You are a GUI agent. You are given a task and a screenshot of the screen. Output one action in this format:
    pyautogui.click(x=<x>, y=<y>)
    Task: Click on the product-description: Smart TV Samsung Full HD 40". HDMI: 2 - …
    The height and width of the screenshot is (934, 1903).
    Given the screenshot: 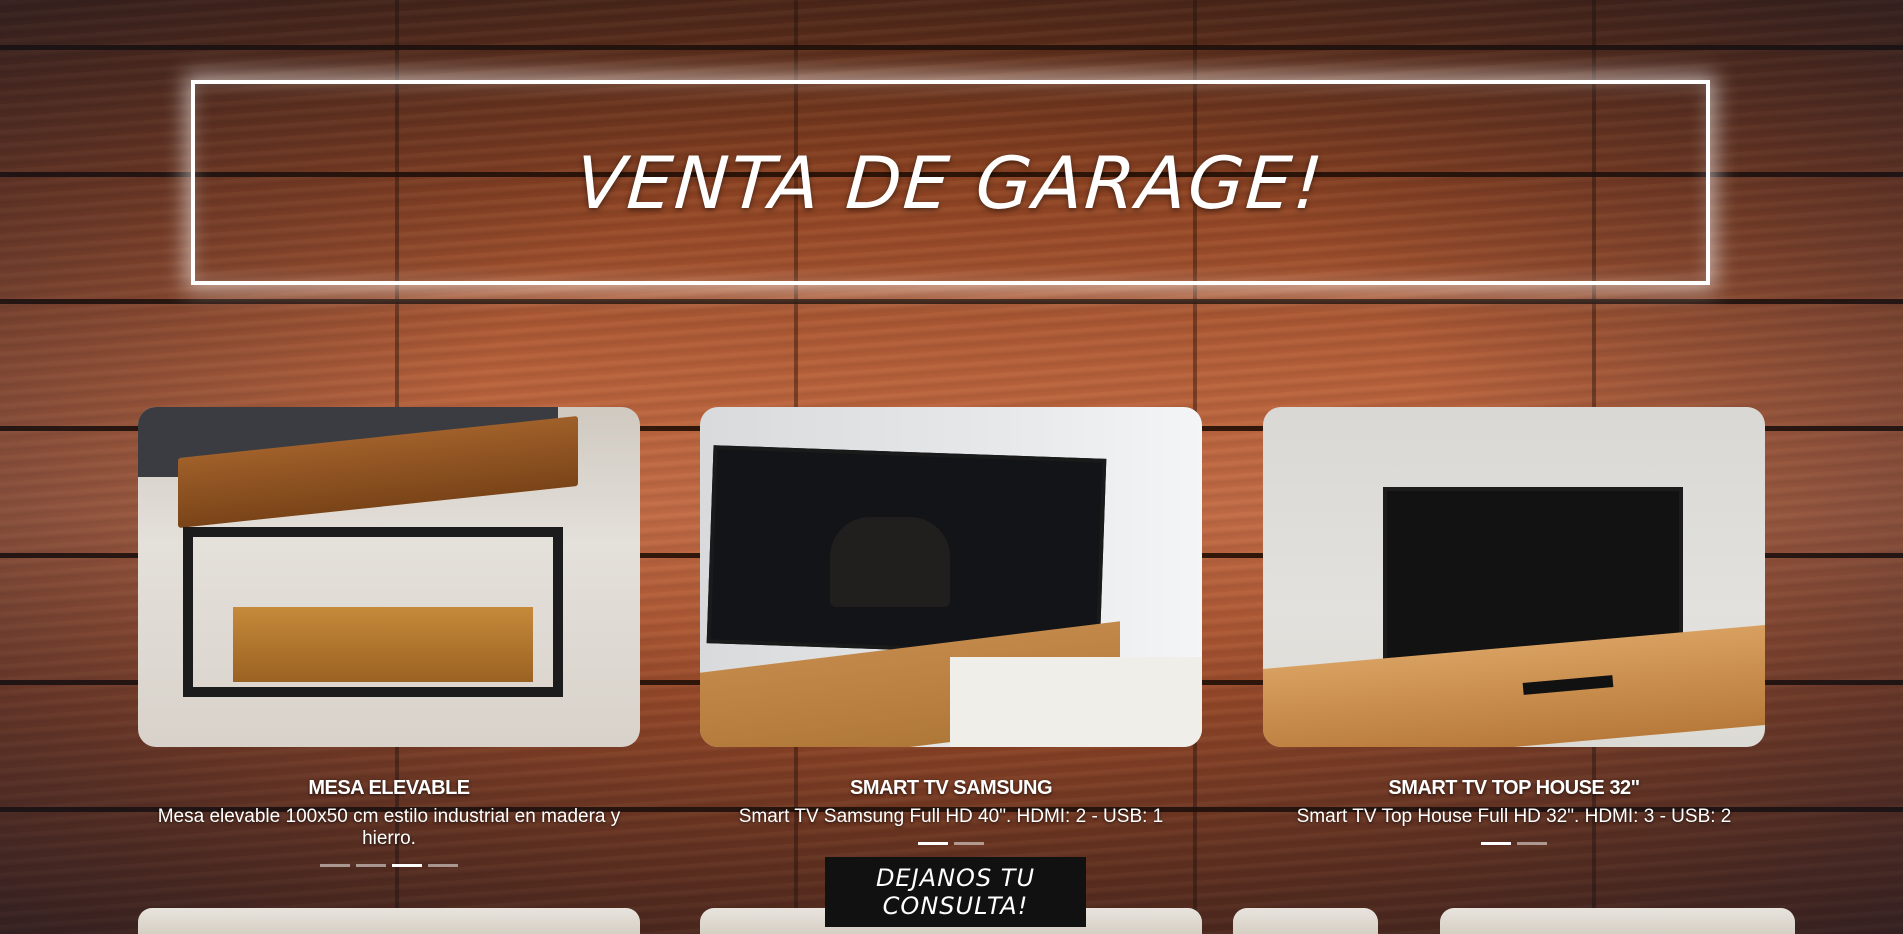 What is the action you would take?
    pyautogui.click(x=951, y=816)
    